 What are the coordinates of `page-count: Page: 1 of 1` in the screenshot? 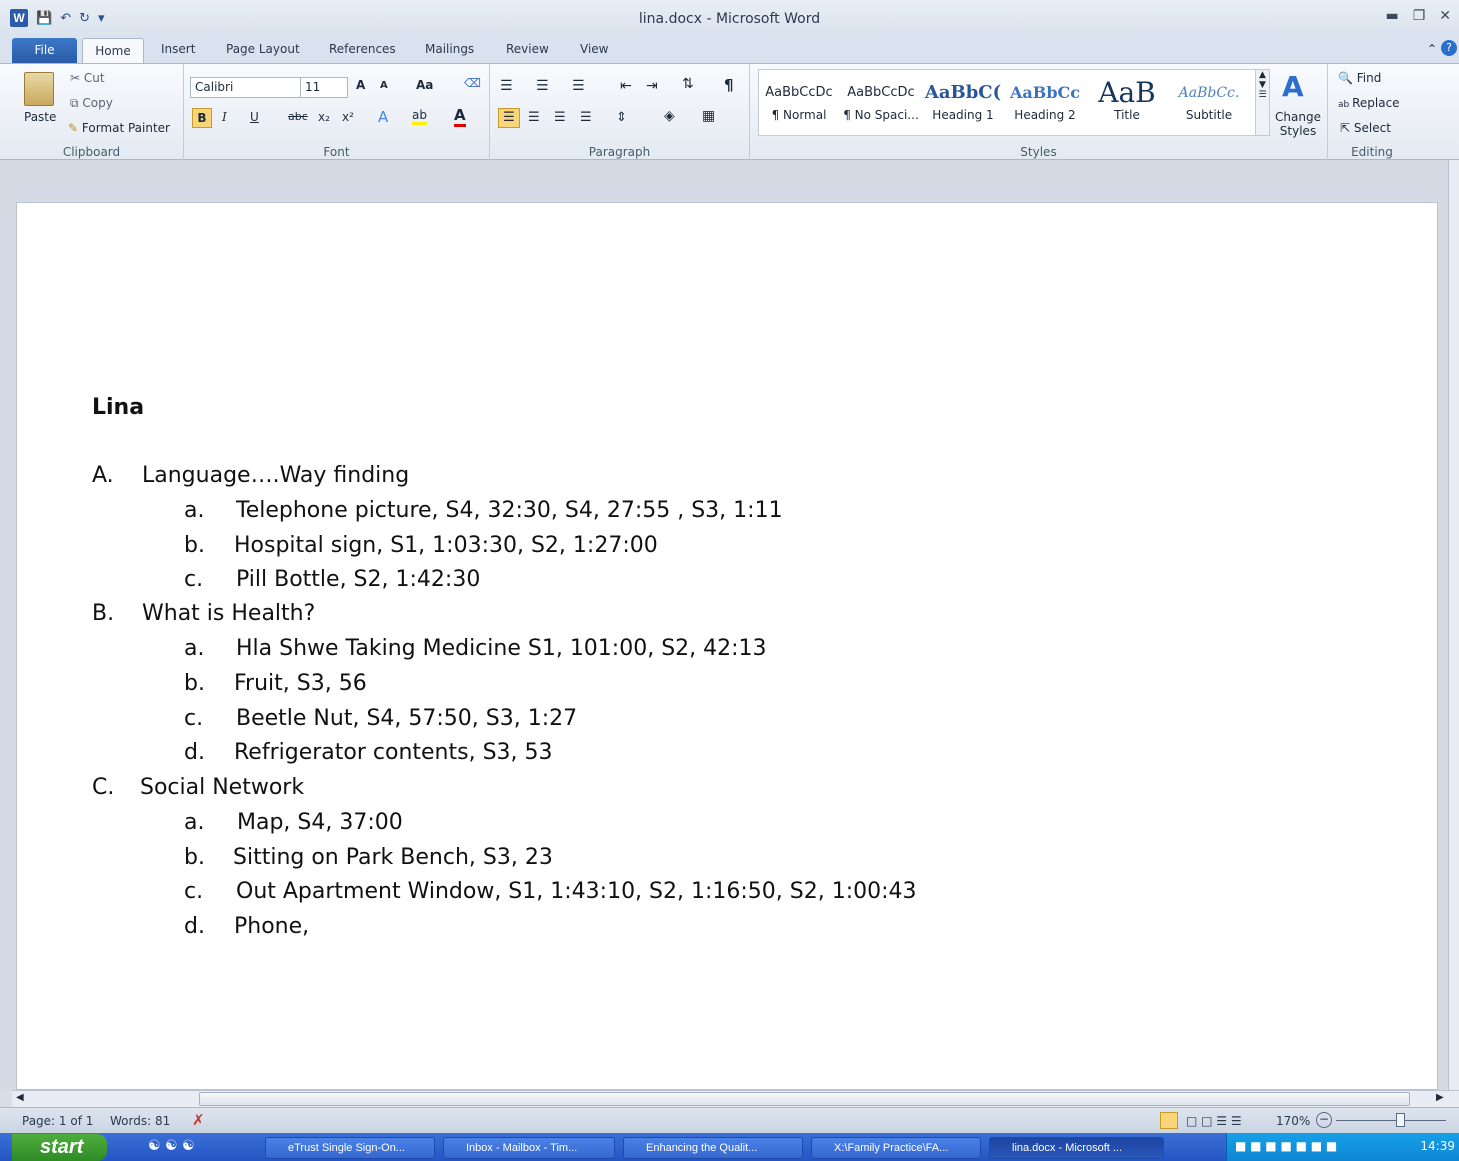 It's located at (57, 1121).